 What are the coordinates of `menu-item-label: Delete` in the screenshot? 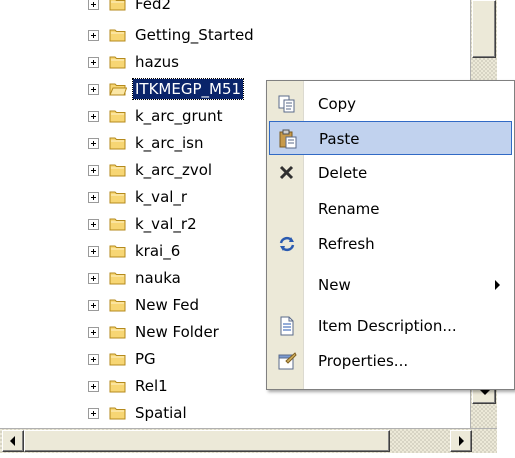 It's located at (343, 173).